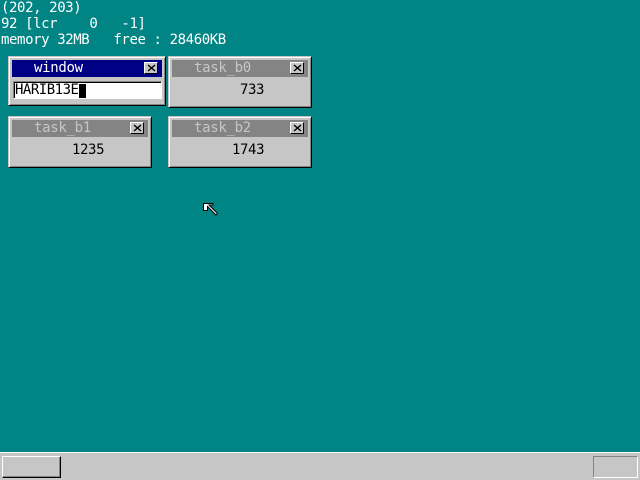 The width and height of the screenshot is (640, 480). I want to click on task-b2-counter: 1743, so click(248, 150).